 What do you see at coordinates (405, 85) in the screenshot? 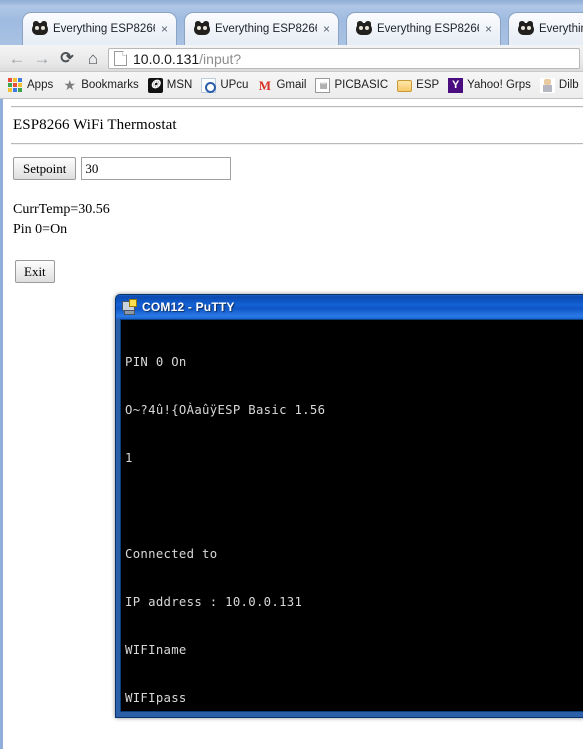
I see `folder-icon` at bounding box center [405, 85].